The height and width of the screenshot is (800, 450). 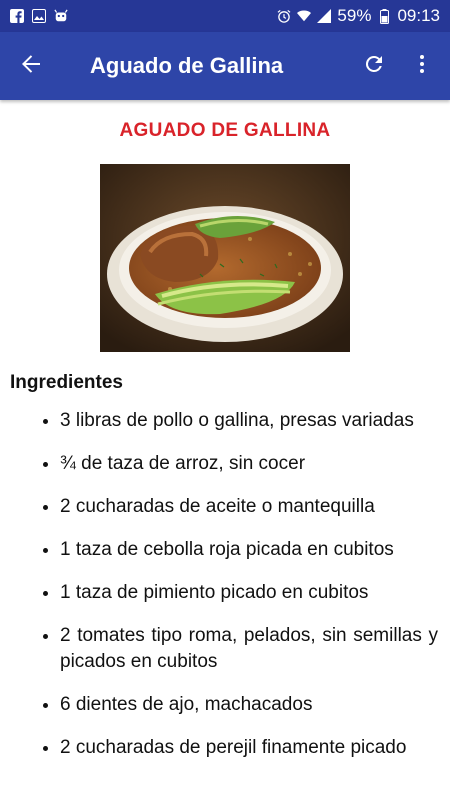 What do you see at coordinates (225, 258) in the screenshot?
I see `recipe-photo` at bounding box center [225, 258].